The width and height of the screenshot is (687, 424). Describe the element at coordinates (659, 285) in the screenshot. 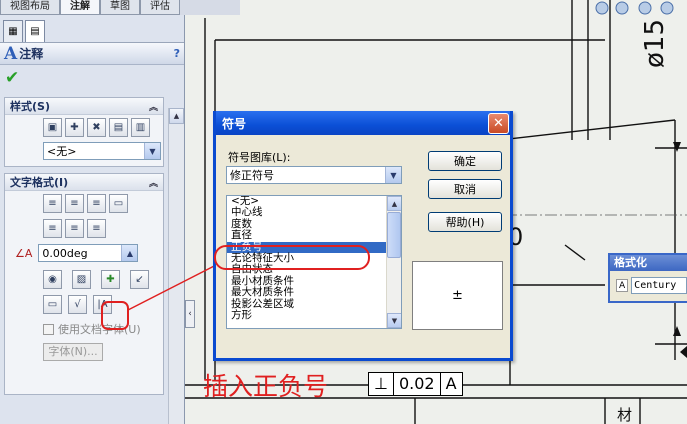

I see `font-select: Century` at that location.